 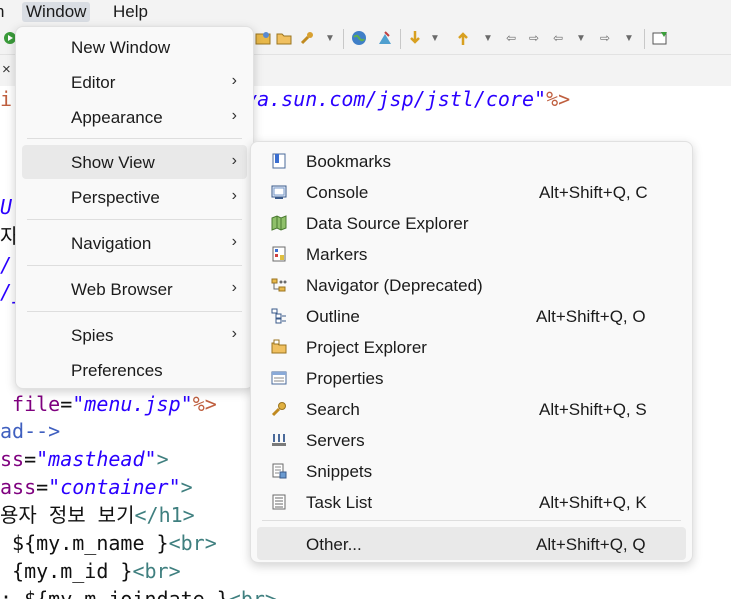 I want to click on view-item-project-explorer: Project Explorer, so click(x=471, y=347).